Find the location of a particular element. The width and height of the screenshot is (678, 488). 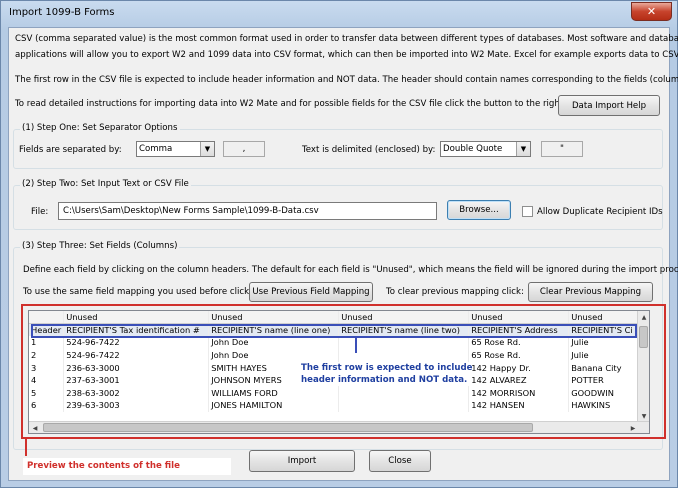

table-row-cell: 142 Happy Dr. is located at coordinates (519, 367).